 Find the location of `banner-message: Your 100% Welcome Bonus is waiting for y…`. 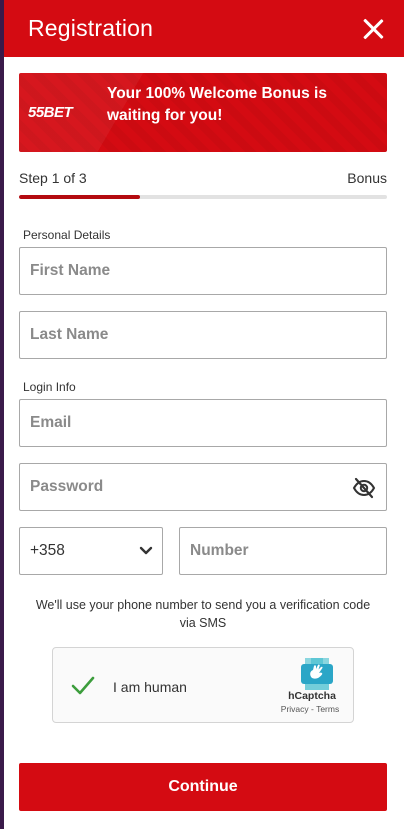

banner-message: Your 100% Welcome Bonus is waiting for y… is located at coordinates (217, 104).